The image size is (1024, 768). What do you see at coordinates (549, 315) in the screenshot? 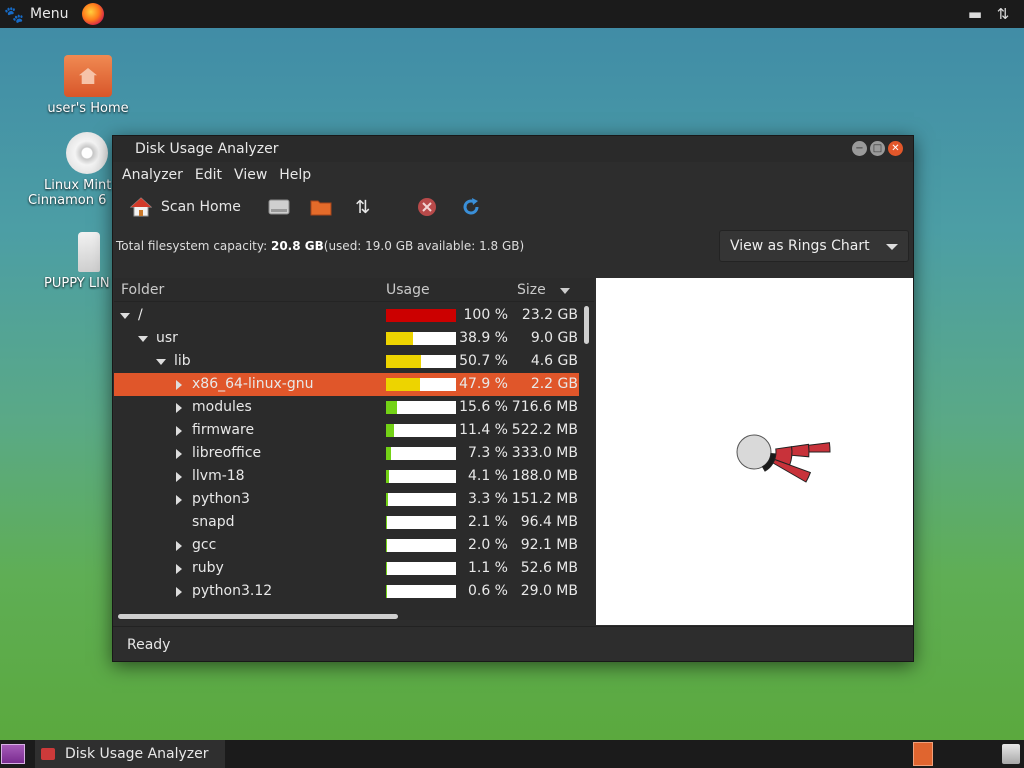
I see `folder-size: 23.2 GB` at bounding box center [549, 315].